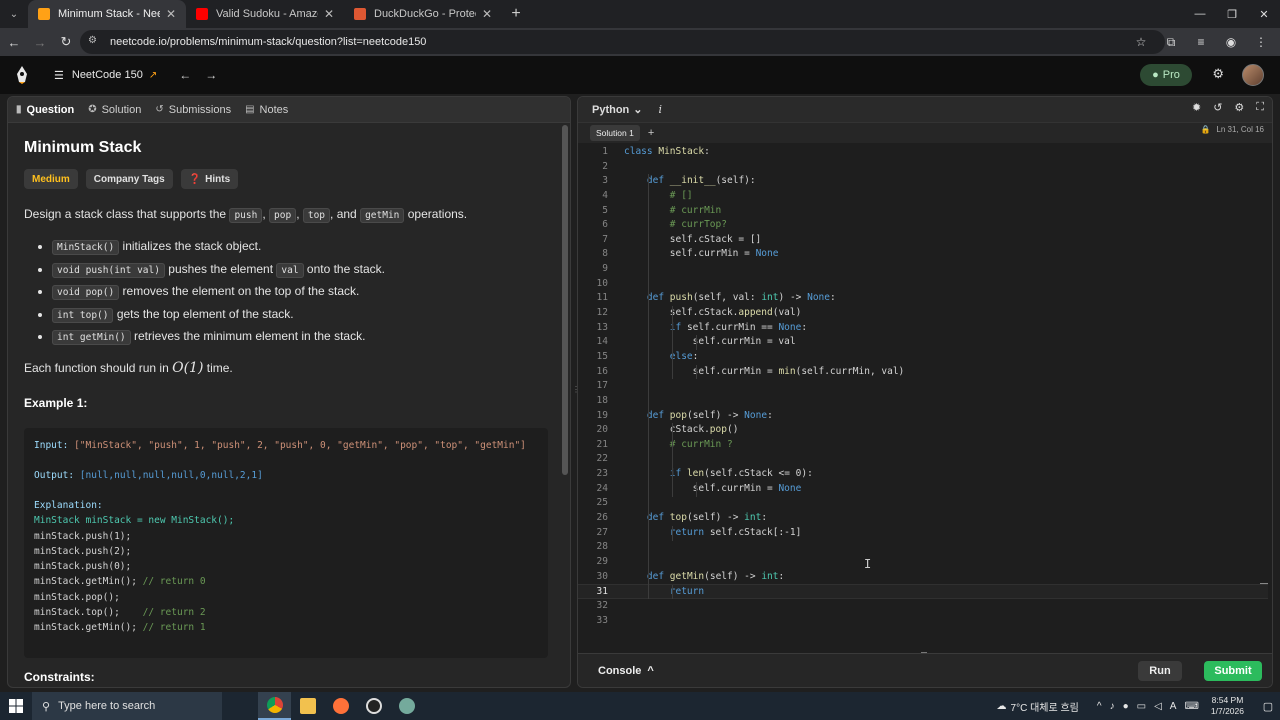 This screenshot has width=1280, height=720. What do you see at coordinates (16, 706) in the screenshot?
I see `windows-start-icon` at bounding box center [16, 706].